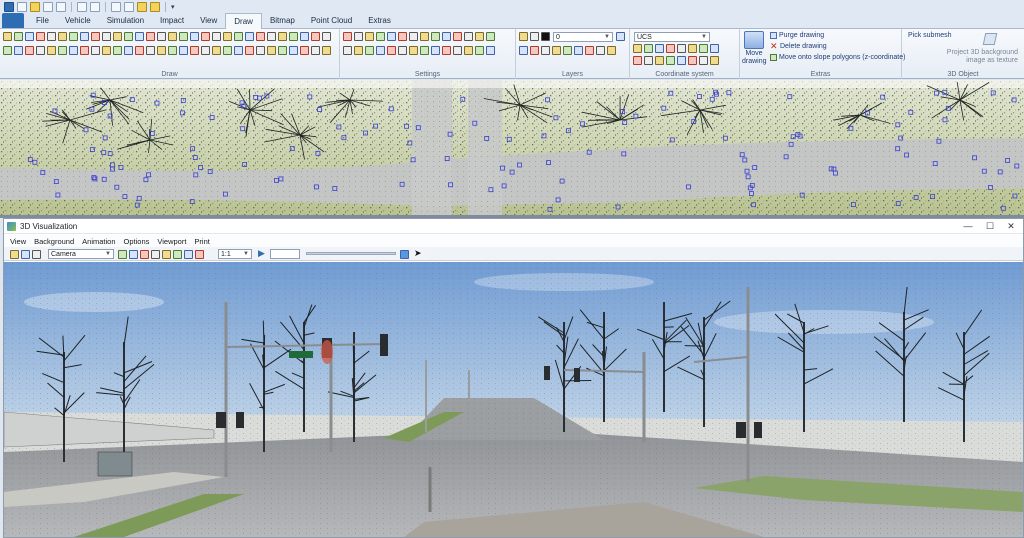  I want to click on record-icon, so click(404, 254).